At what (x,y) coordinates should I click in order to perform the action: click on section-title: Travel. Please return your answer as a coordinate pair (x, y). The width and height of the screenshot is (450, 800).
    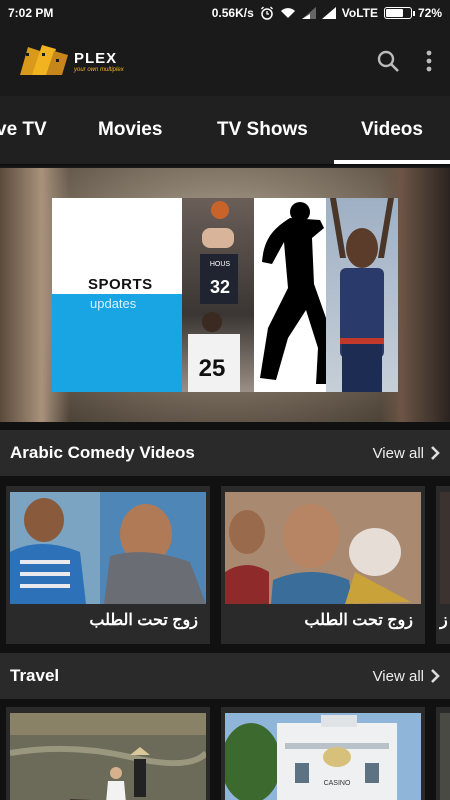
    Looking at the image, I should click on (35, 675).